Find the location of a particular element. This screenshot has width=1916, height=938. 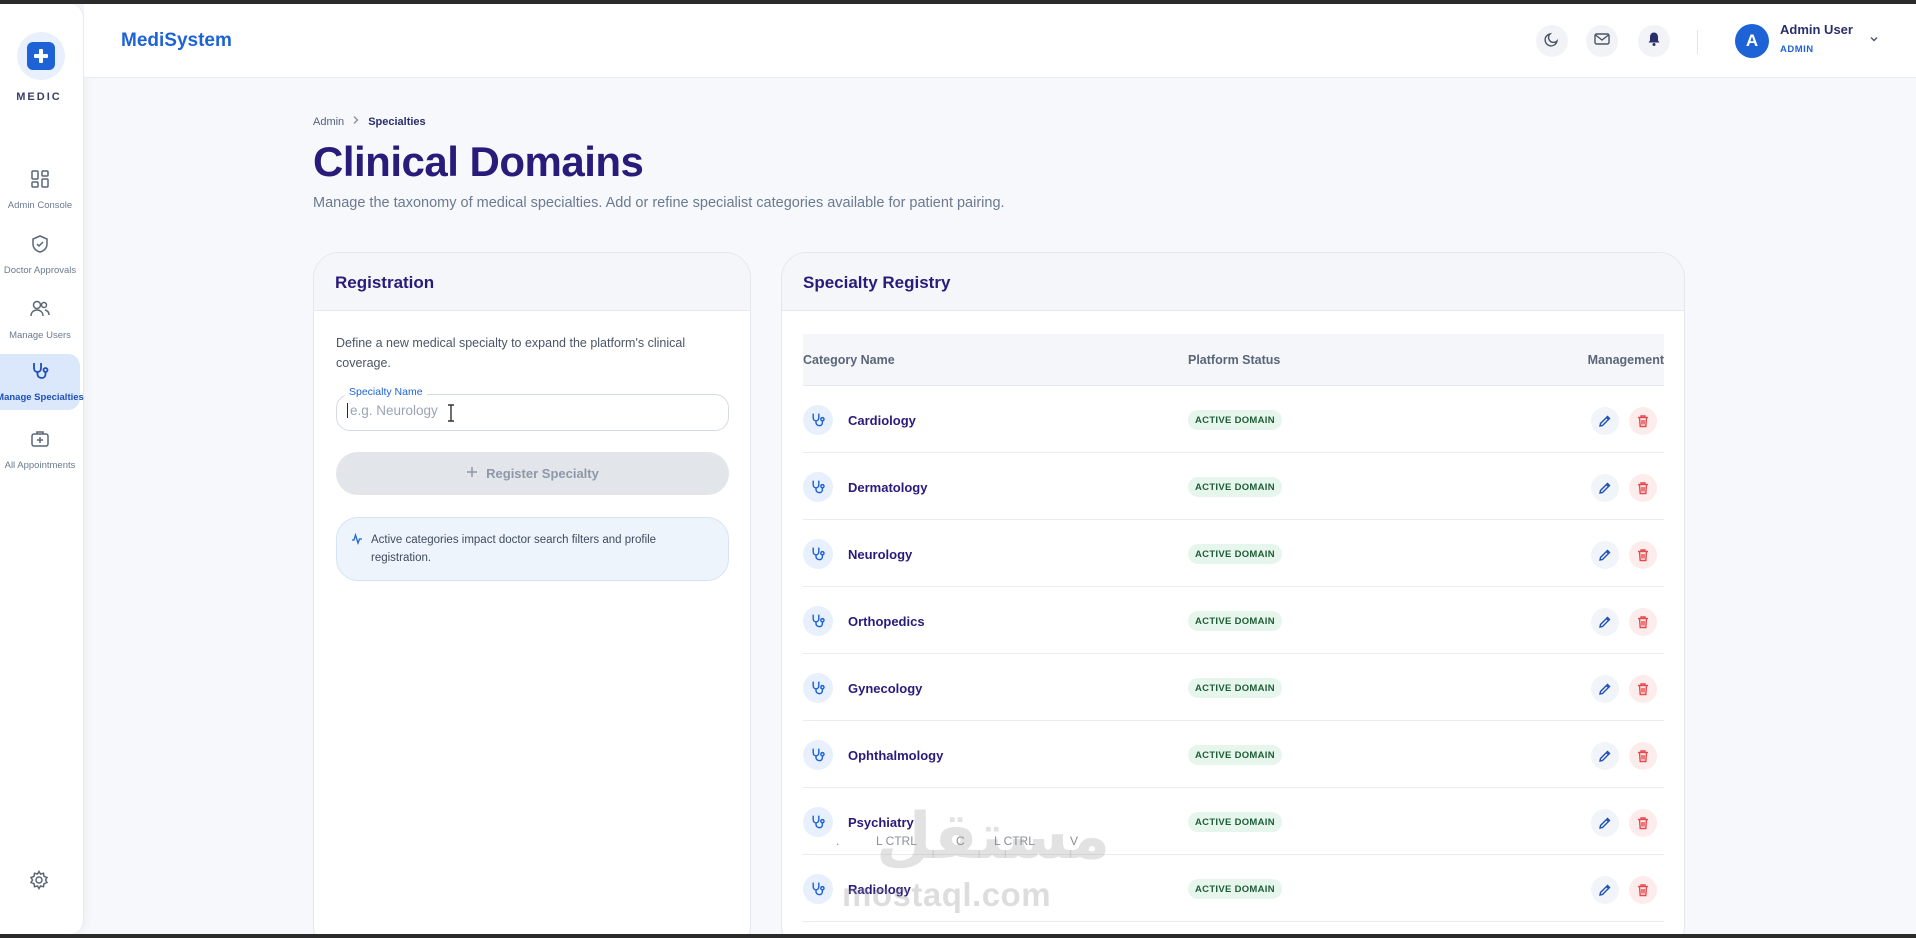

specialty-name-field: Specialty Name is located at coordinates (532, 408).